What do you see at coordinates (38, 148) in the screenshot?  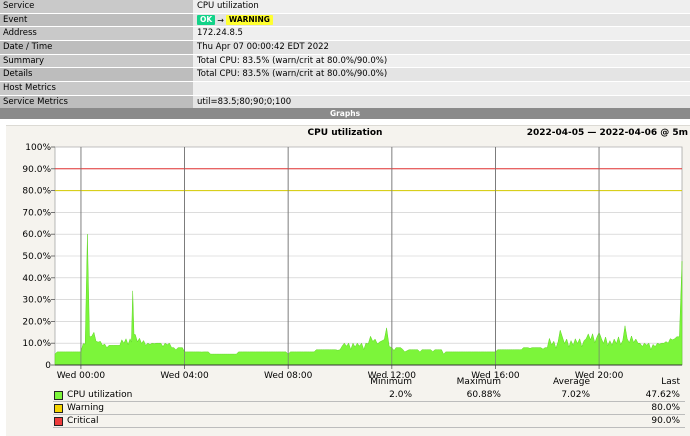 I see `y-tick-label: 100%` at bounding box center [38, 148].